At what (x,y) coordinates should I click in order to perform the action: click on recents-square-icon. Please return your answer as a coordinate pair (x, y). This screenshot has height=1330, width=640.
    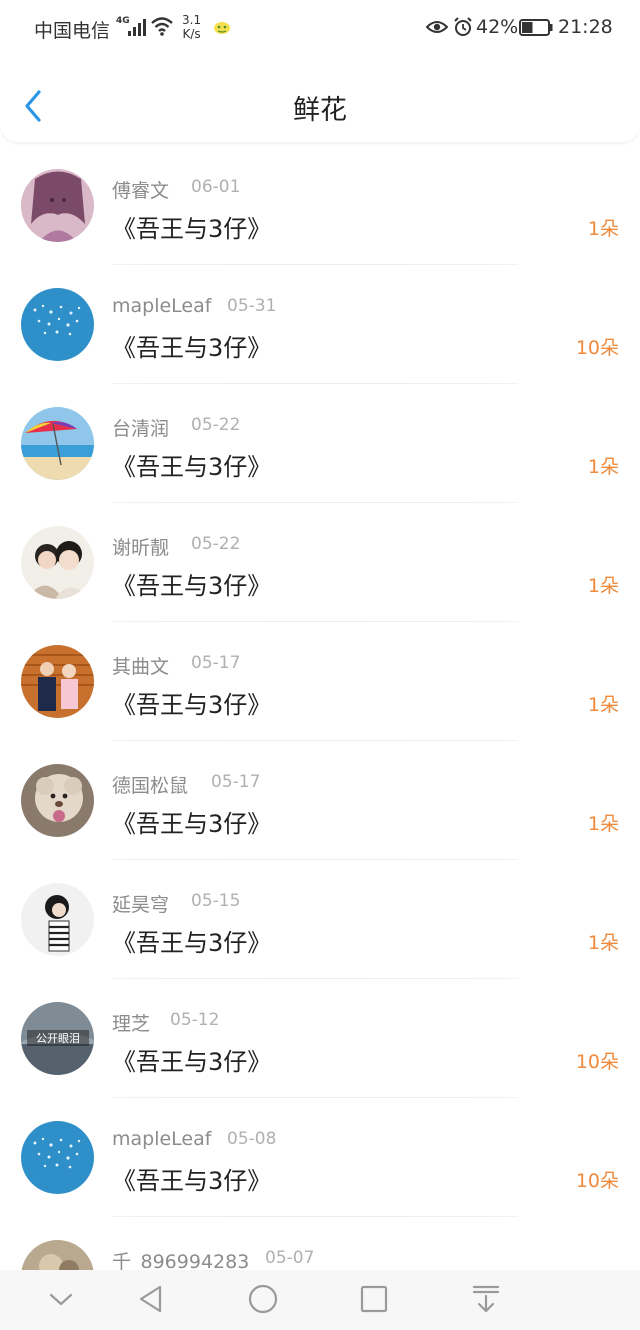
    Looking at the image, I should click on (374, 1299).